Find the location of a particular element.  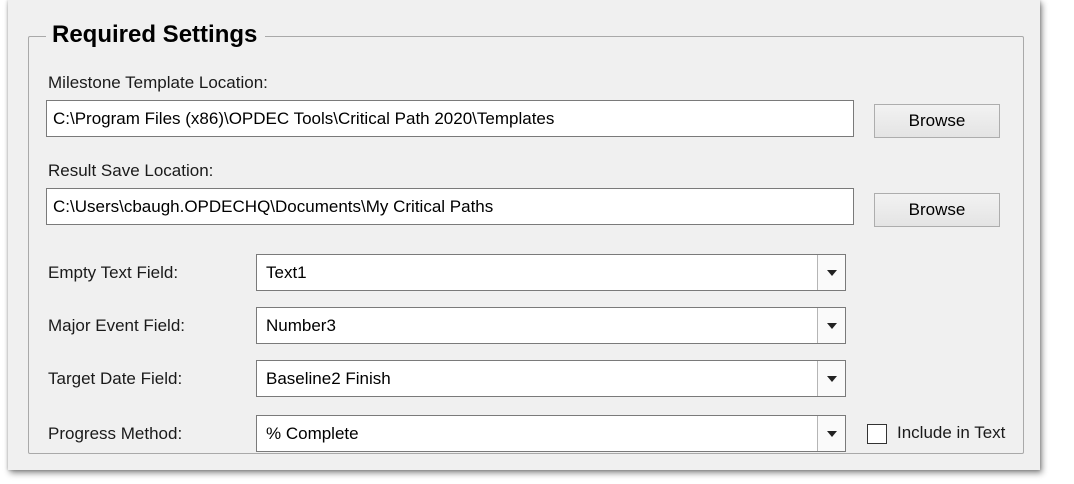

result-browse-button: Browse is located at coordinates (937, 210).